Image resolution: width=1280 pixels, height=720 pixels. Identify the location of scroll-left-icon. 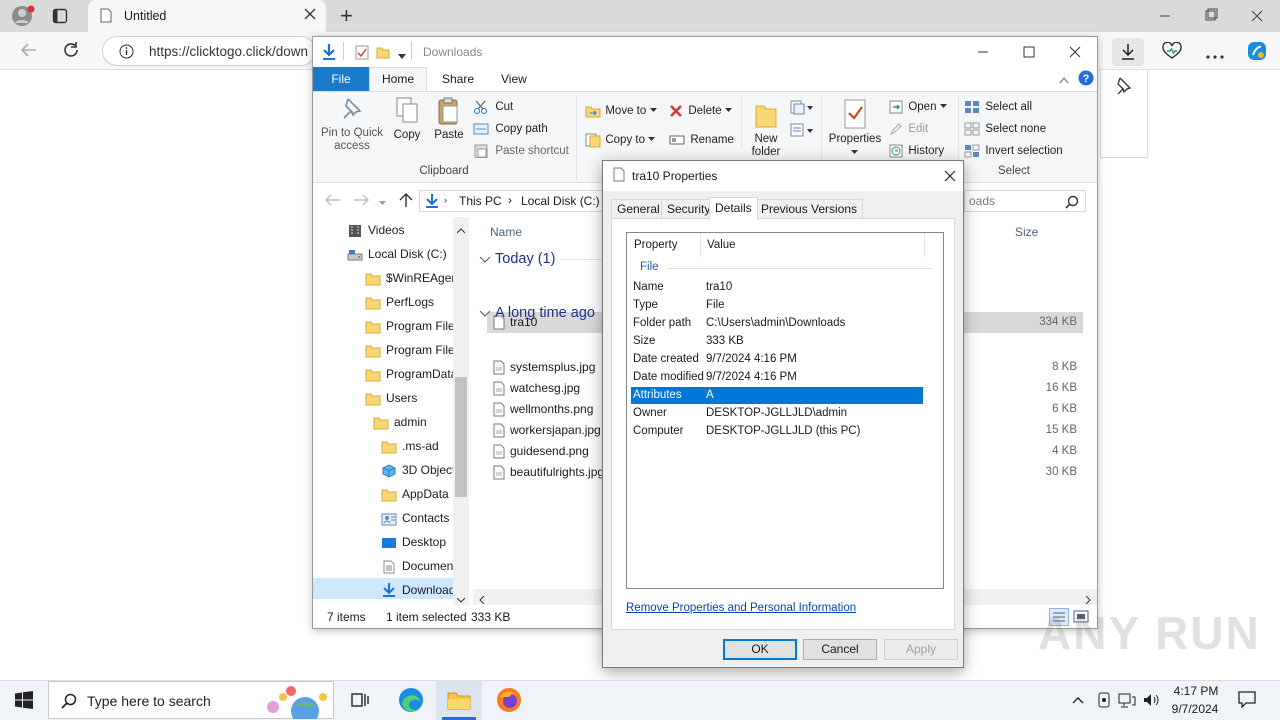
(482, 600).